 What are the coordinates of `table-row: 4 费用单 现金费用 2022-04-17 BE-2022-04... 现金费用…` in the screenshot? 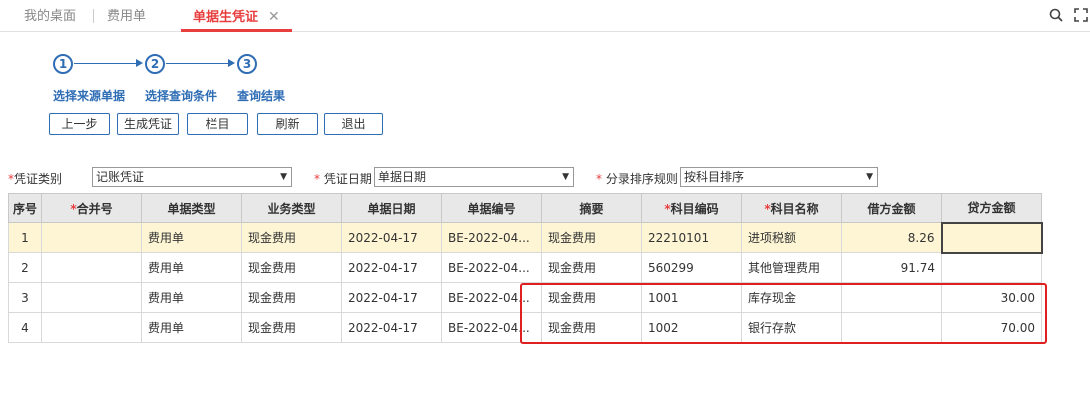 It's located at (525, 327).